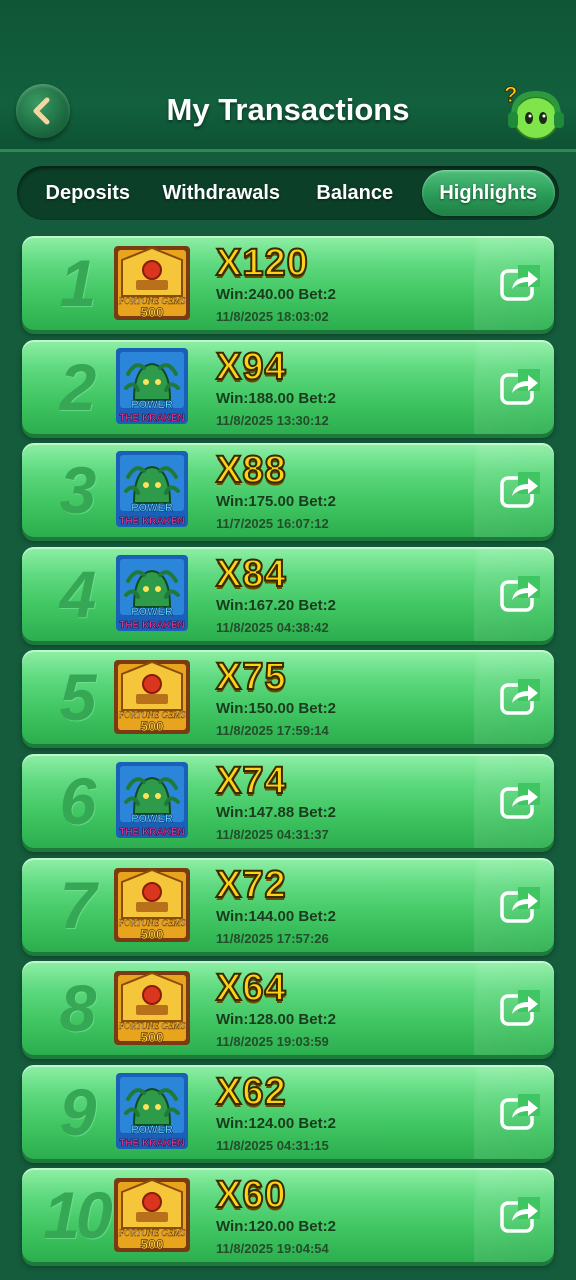 The image size is (576, 1280). What do you see at coordinates (276, 709) in the screenshot?
I see `win-bet-text: Win:150.00 Bet:2` at bounding box center [276, 709].